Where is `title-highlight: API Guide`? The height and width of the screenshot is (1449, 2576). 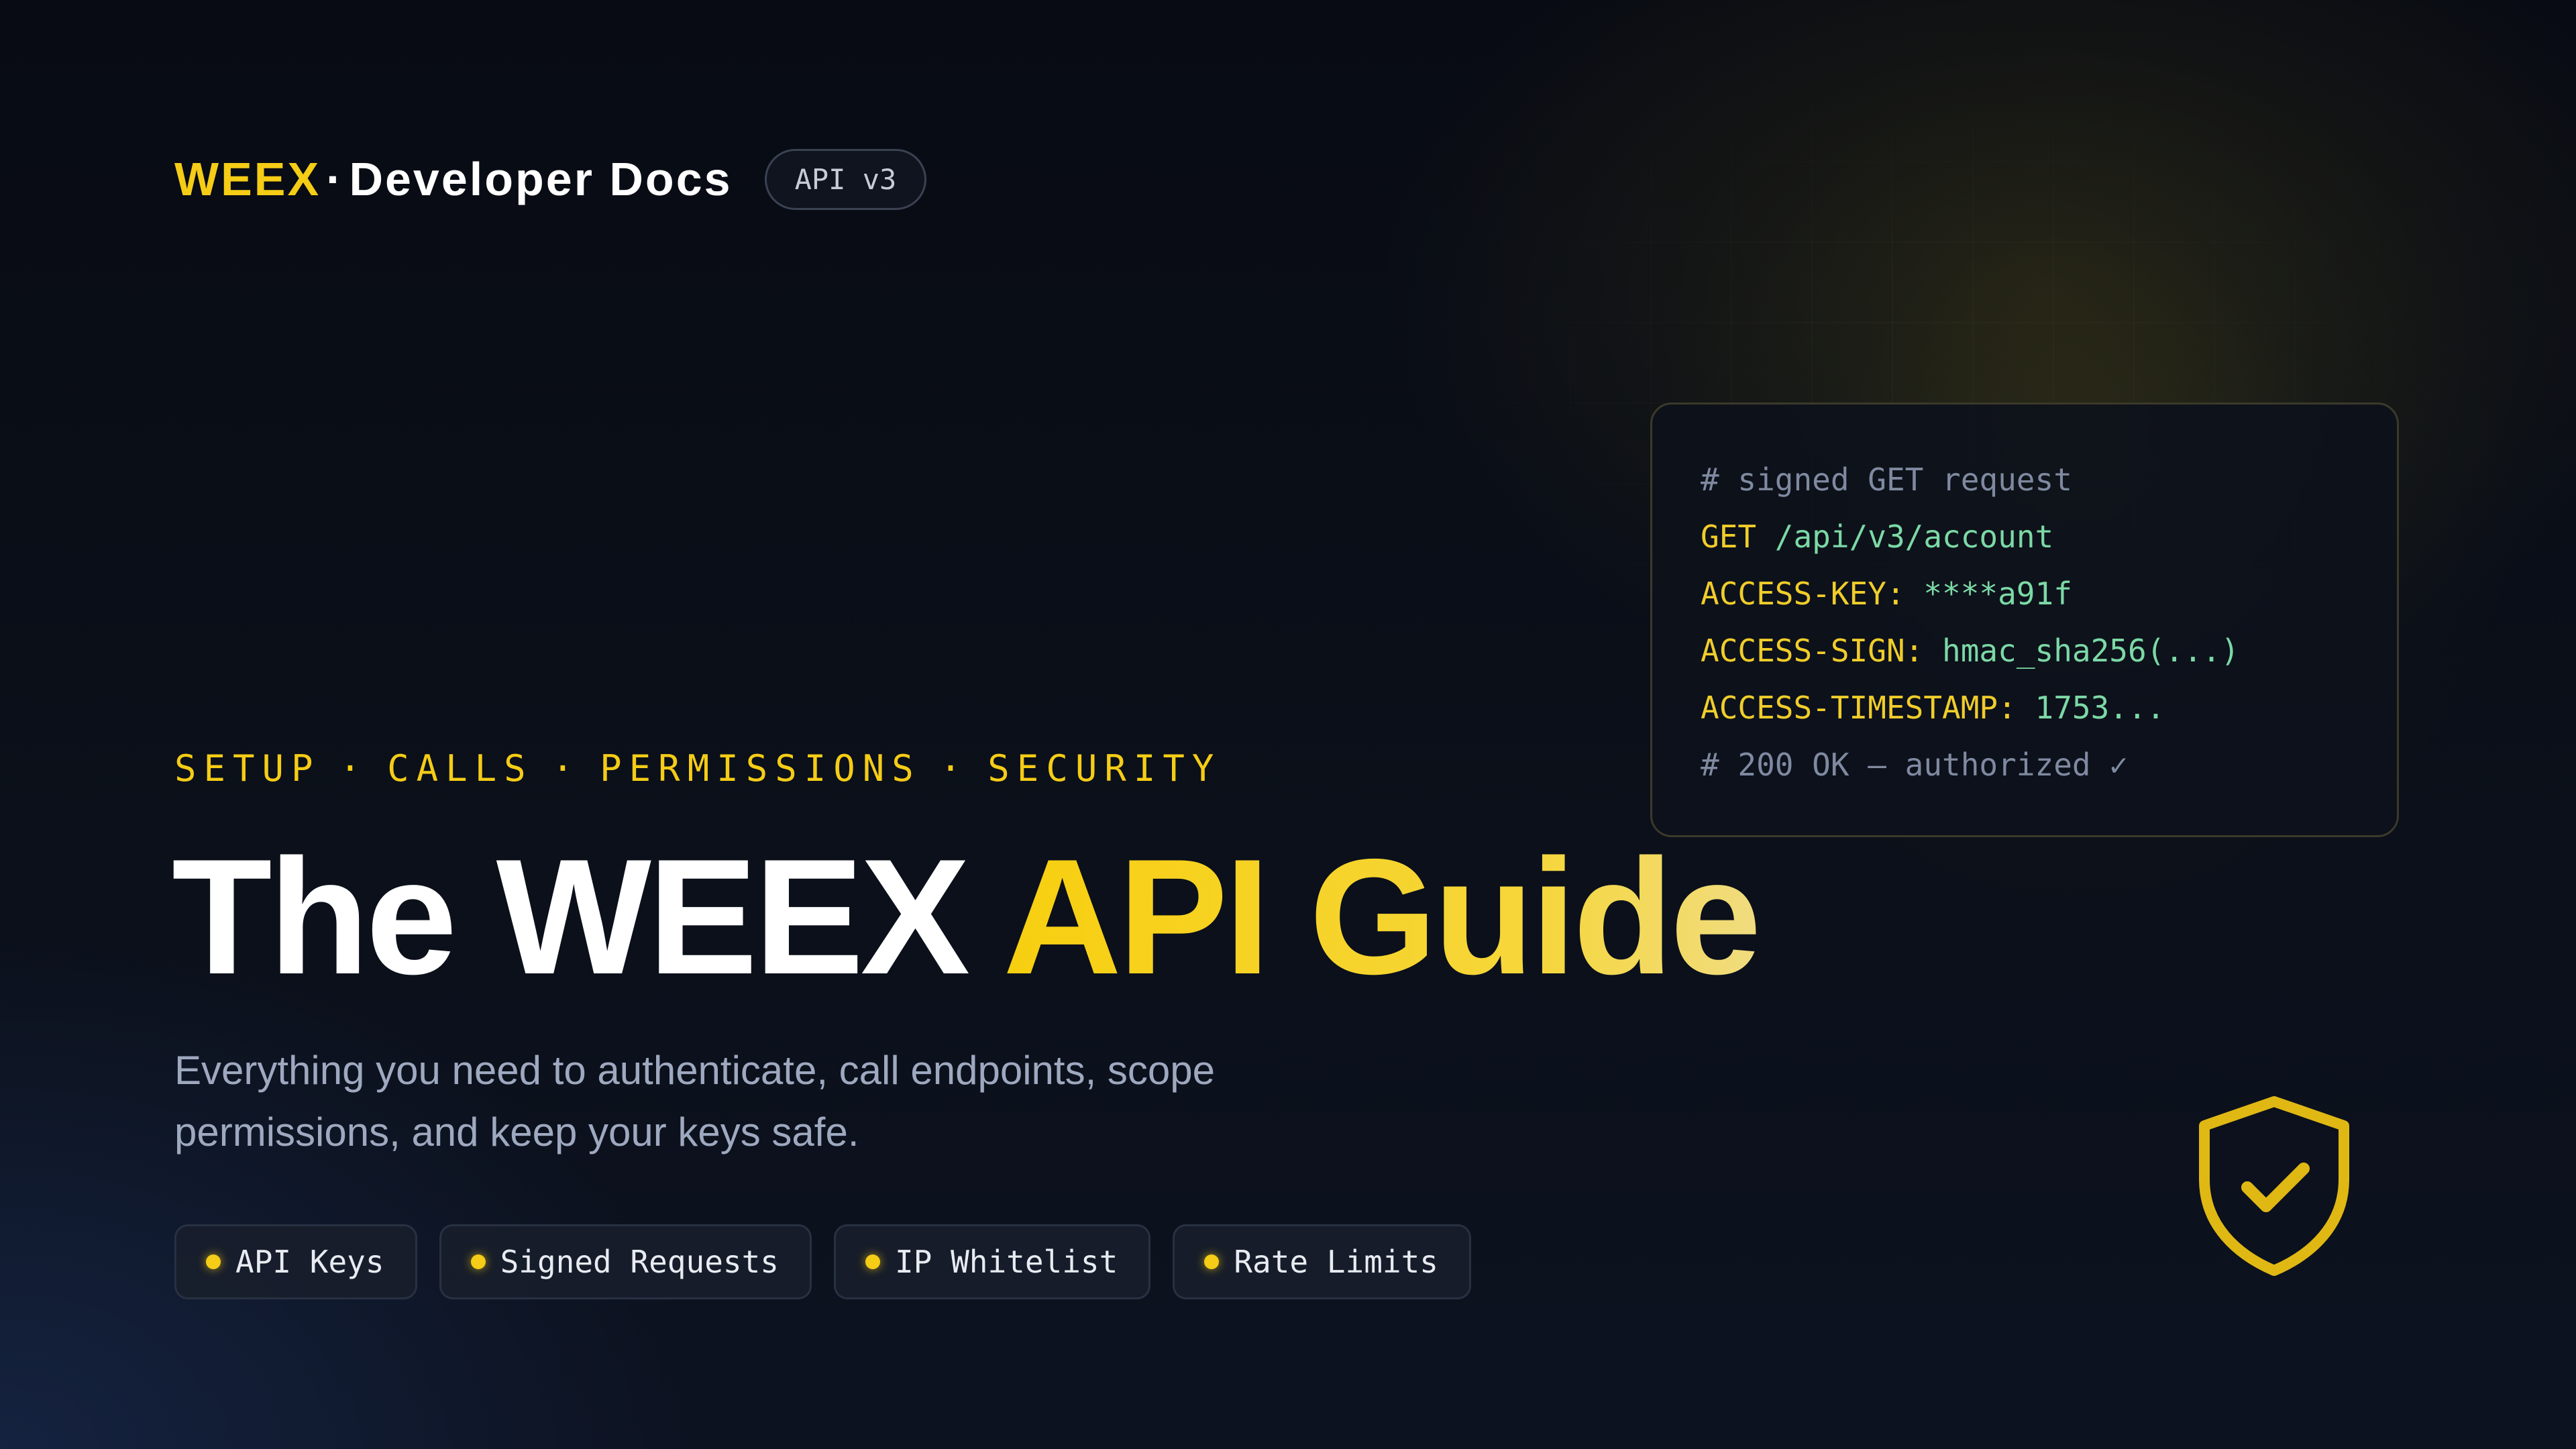
title-highlight: API Guide is located at coordinates (1382, 916).